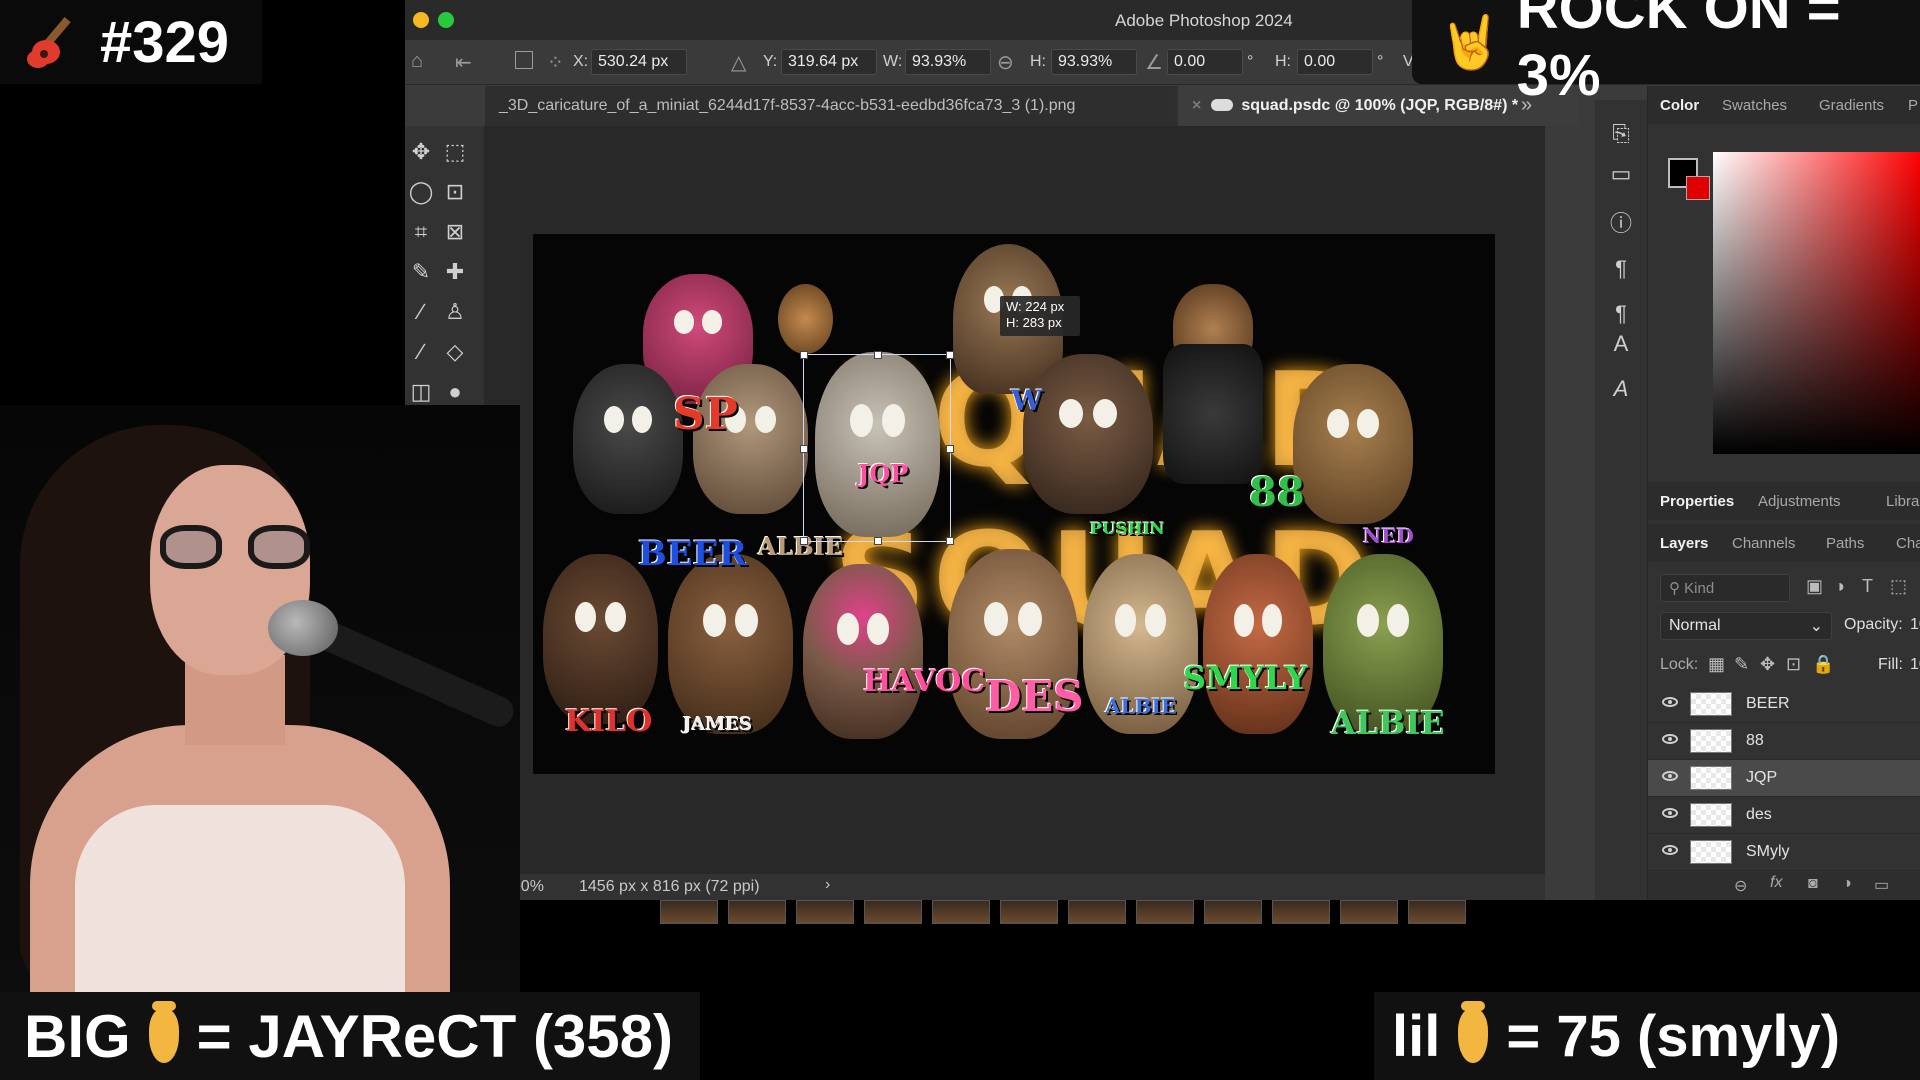 The height and width of the screenshot is (1080, 1920). Describe the element at coordinates (1746, 626) in the screenshot. I see `blend-mode-select: Normal ⌄` at that location.